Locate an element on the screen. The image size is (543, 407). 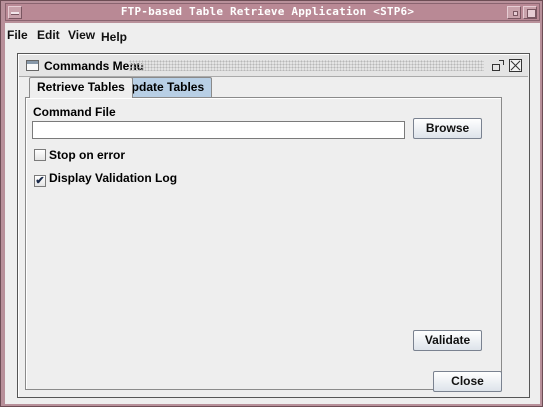
stop-on-error-checkbox is located at coordinates (40, 155).